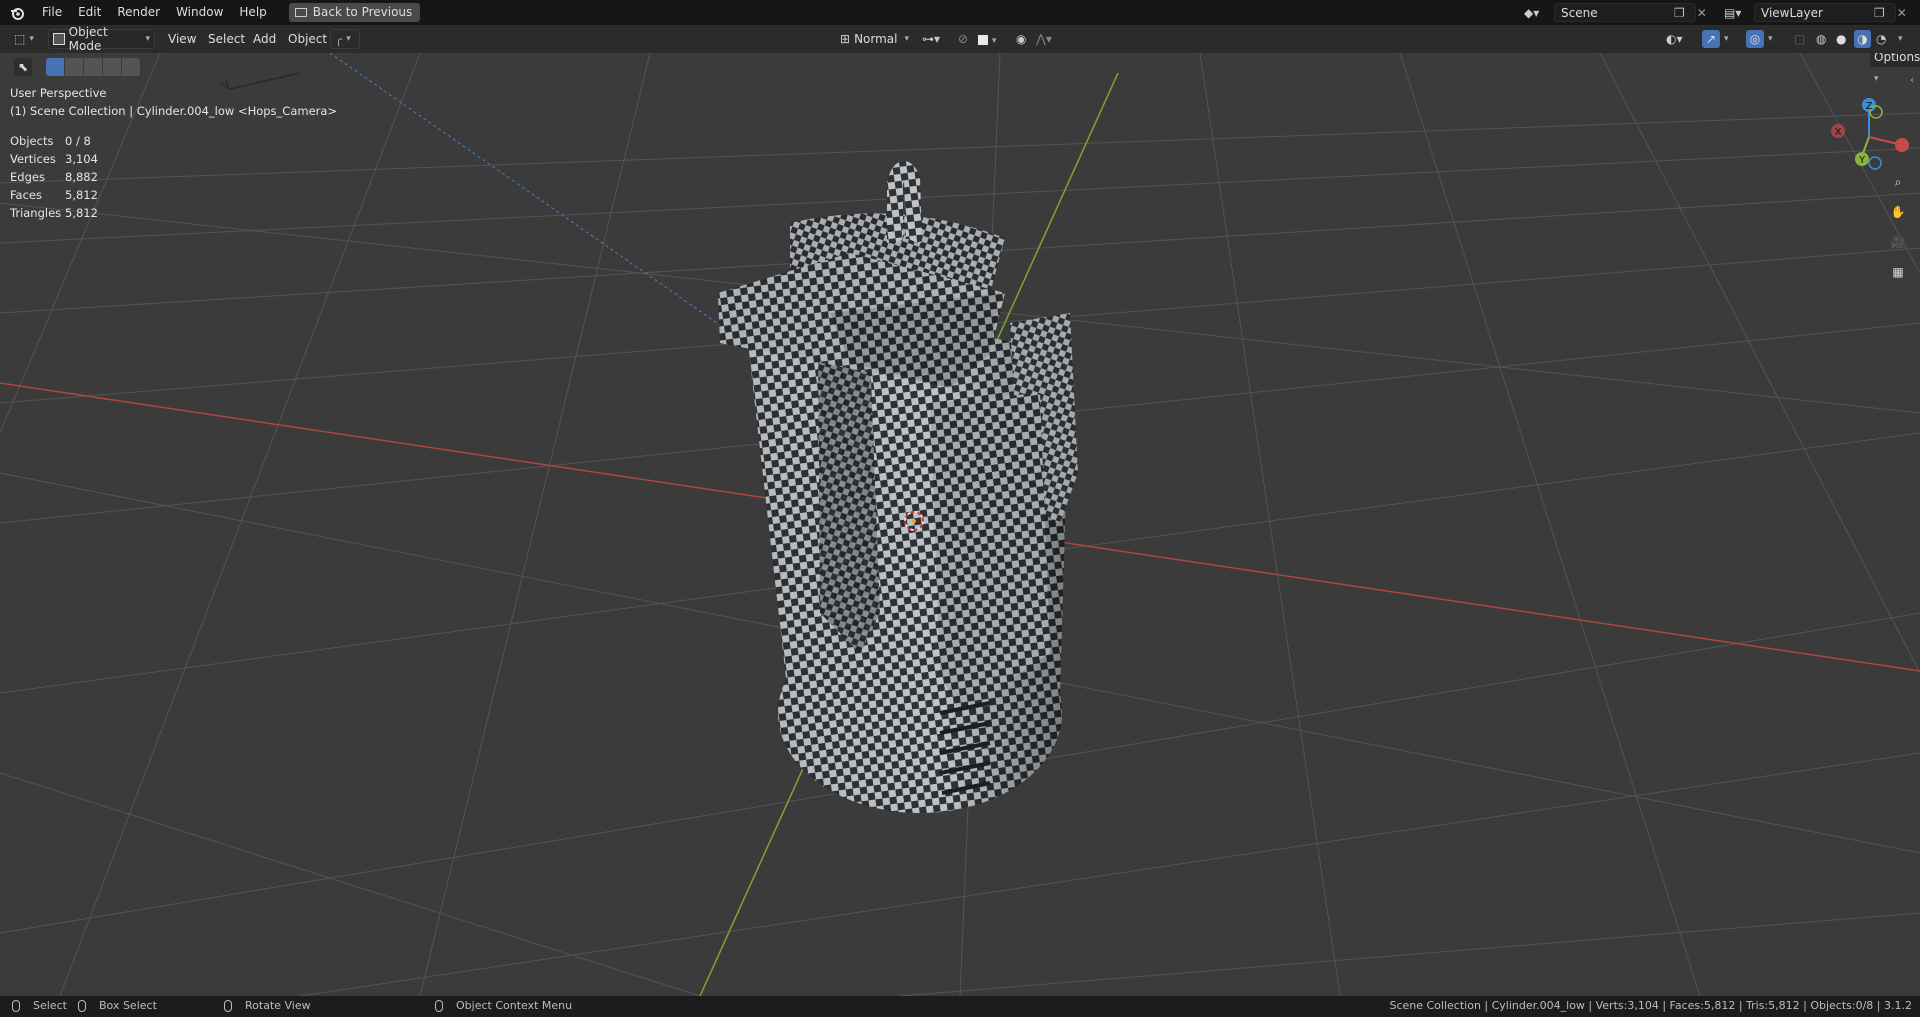 The width and height of the screenshot is (1920, 1017). I want to click on copy-scene-icon: ❐, so click(1679, 13).